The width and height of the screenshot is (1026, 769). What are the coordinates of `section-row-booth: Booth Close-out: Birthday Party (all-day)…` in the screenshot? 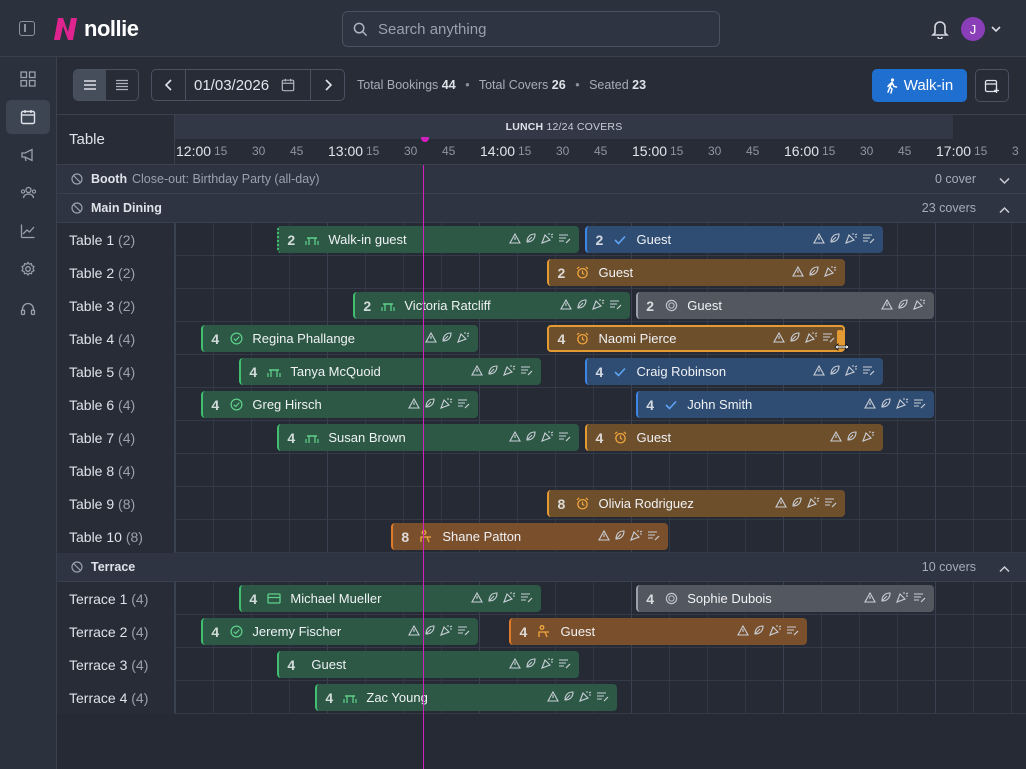 It's located at (541, 179).